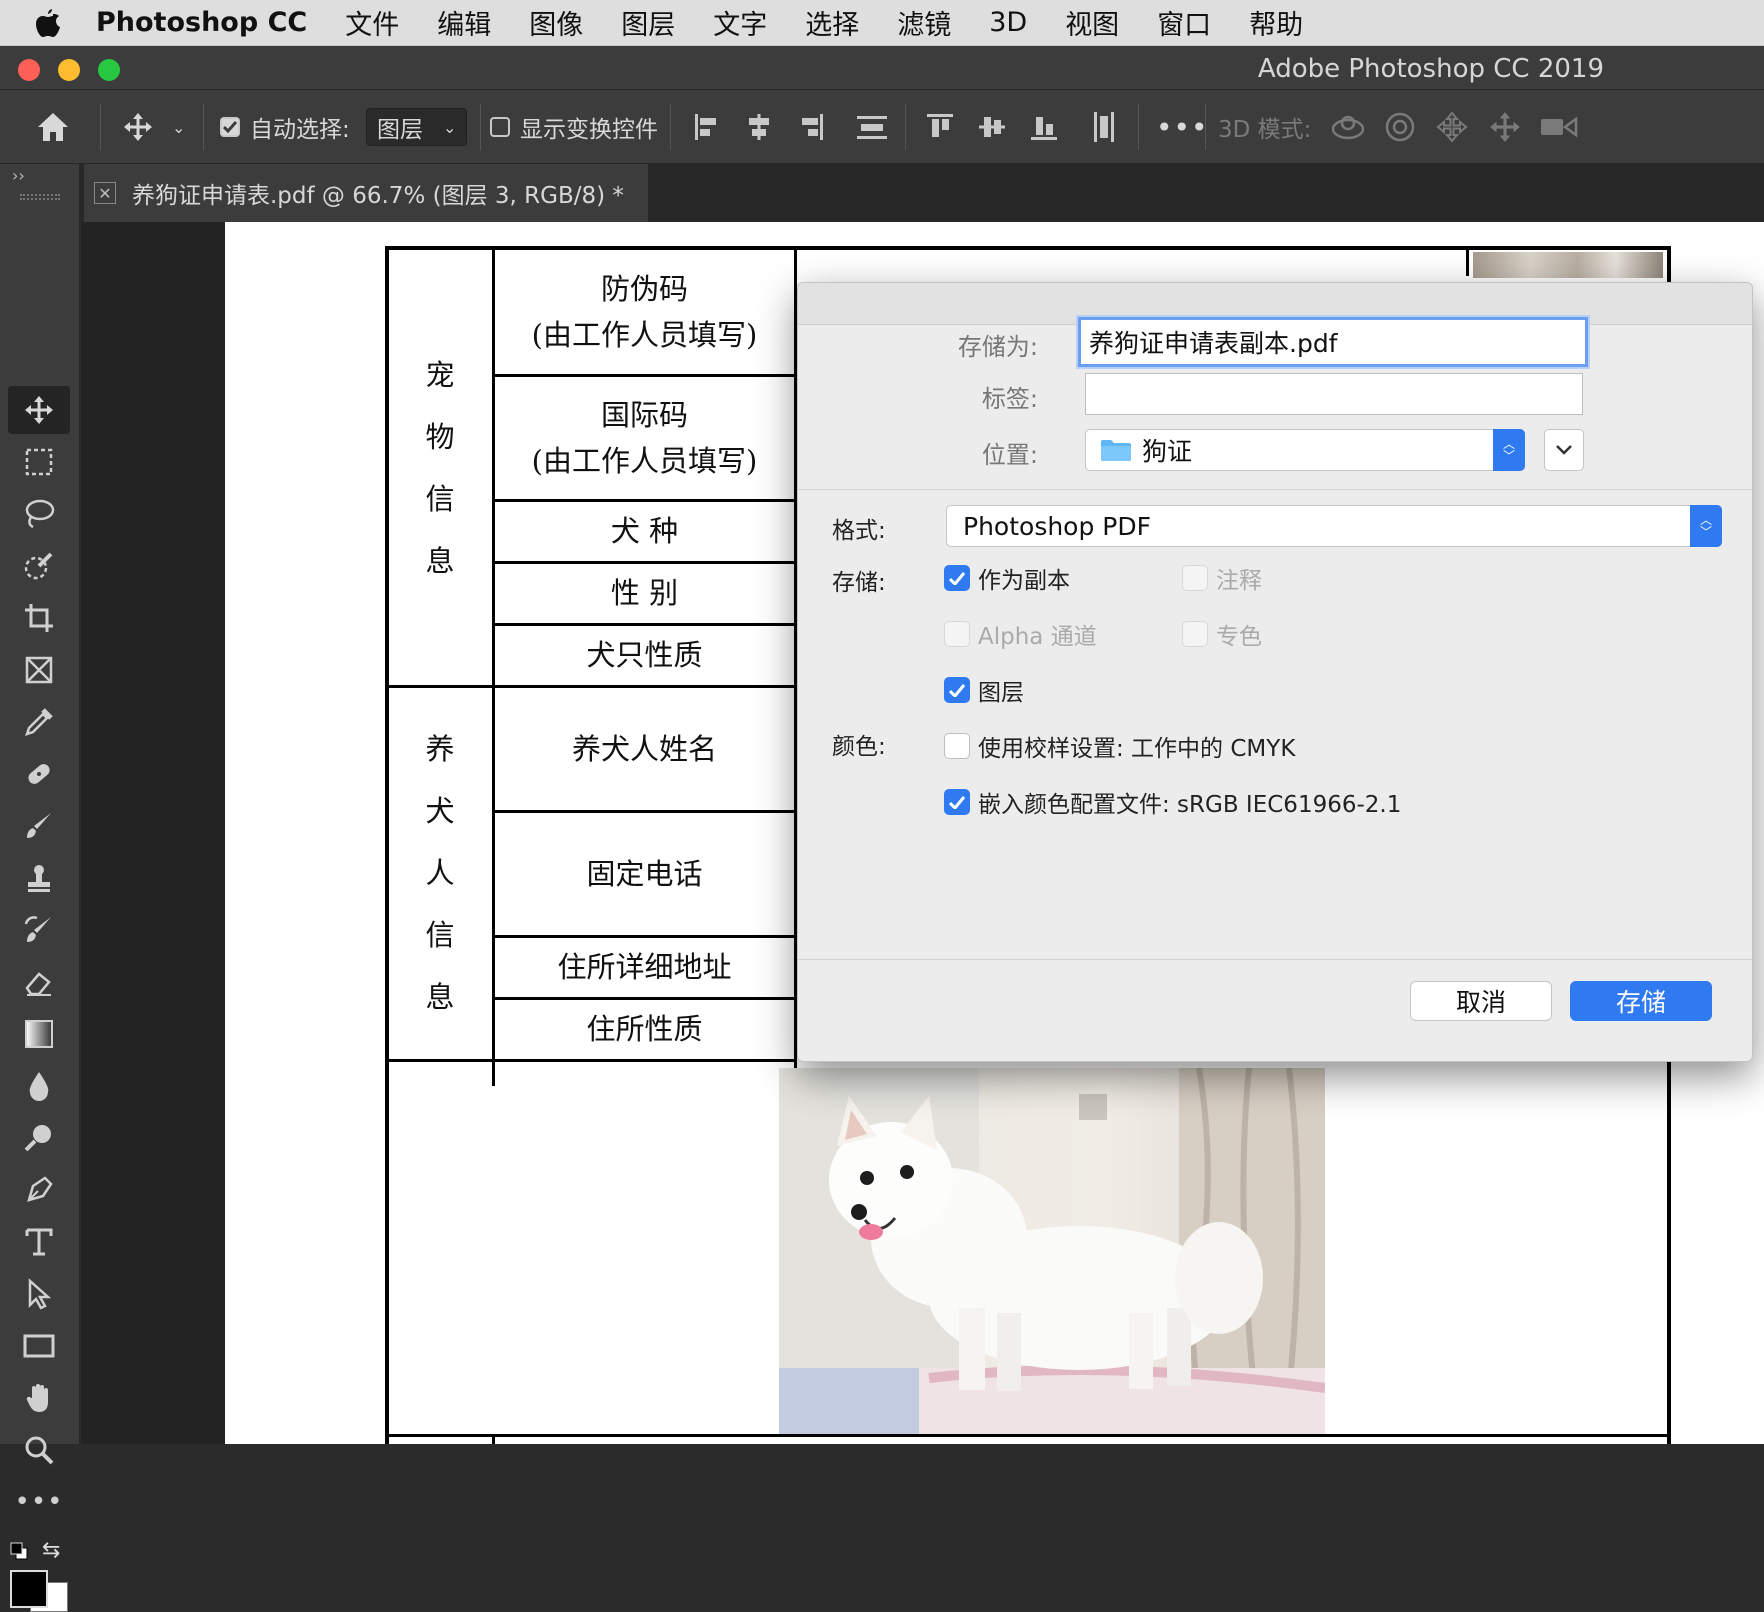 The image size is (1764, 1612). What do you see at coordinates (992, 127) in the screenshot?
I see `align-vertical-center-icon` at bounding box center [992, 127].